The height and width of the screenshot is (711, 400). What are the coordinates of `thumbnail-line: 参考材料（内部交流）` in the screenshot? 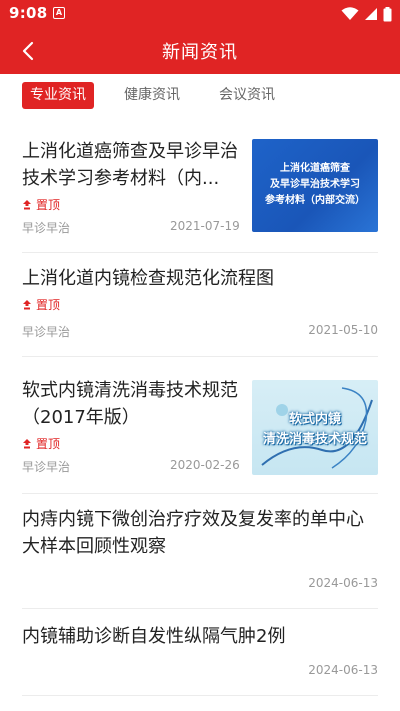 It's located at (315, 200).